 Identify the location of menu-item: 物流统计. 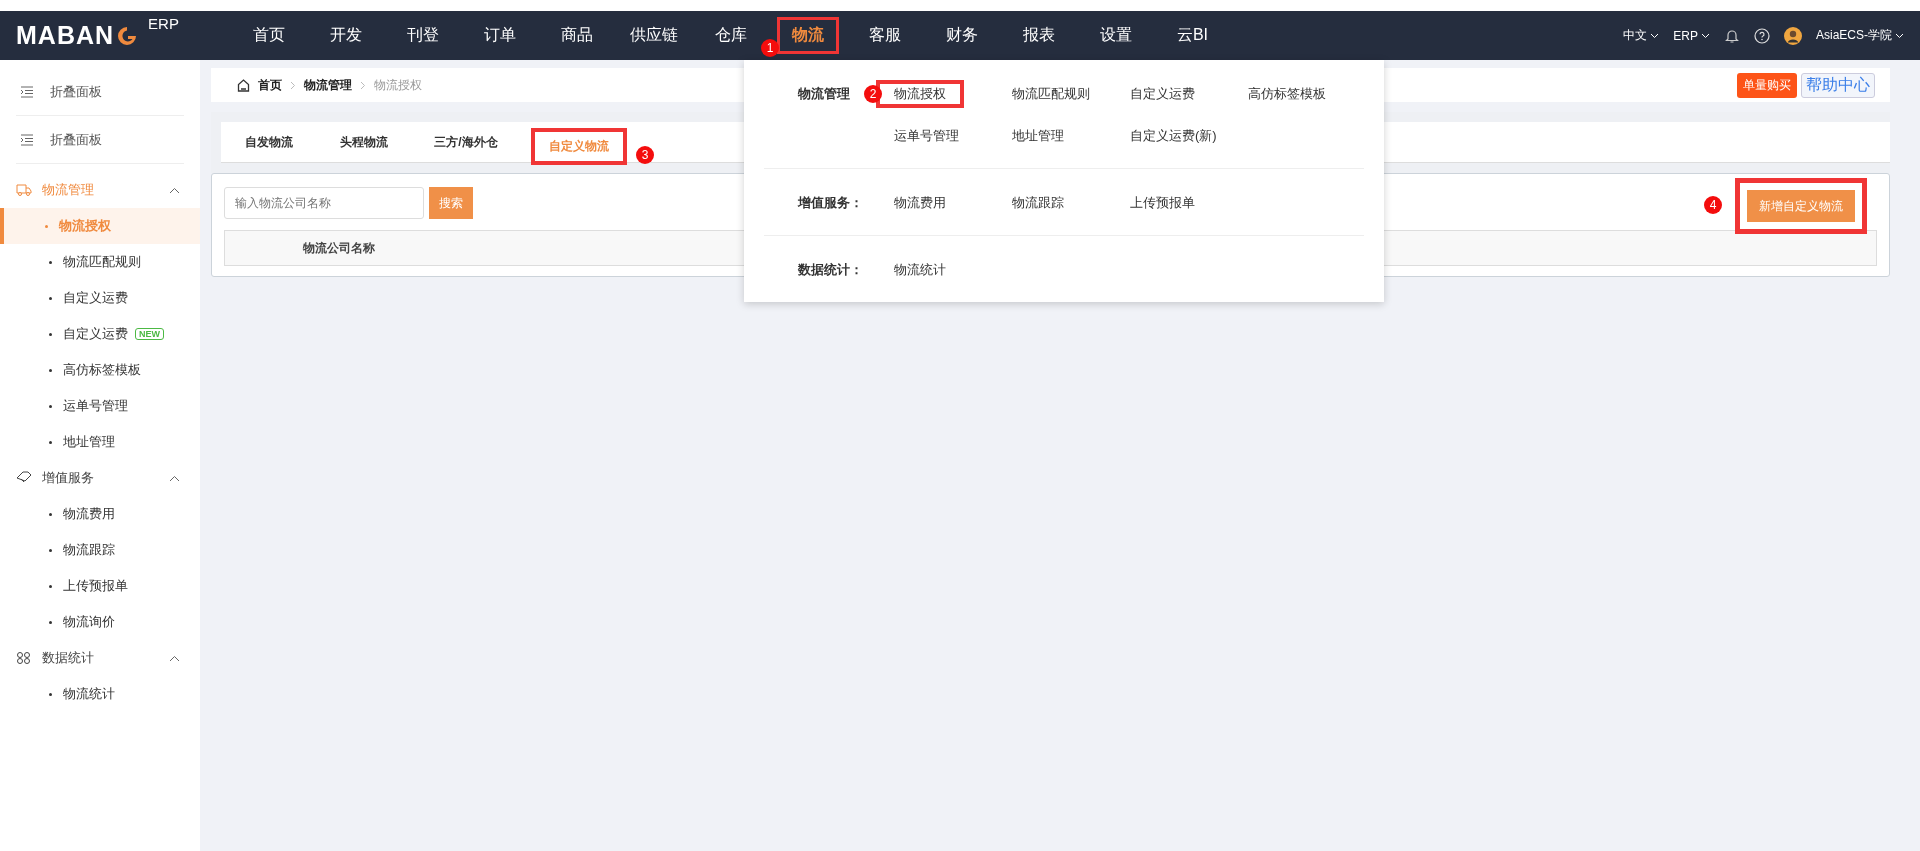
(920, 270).